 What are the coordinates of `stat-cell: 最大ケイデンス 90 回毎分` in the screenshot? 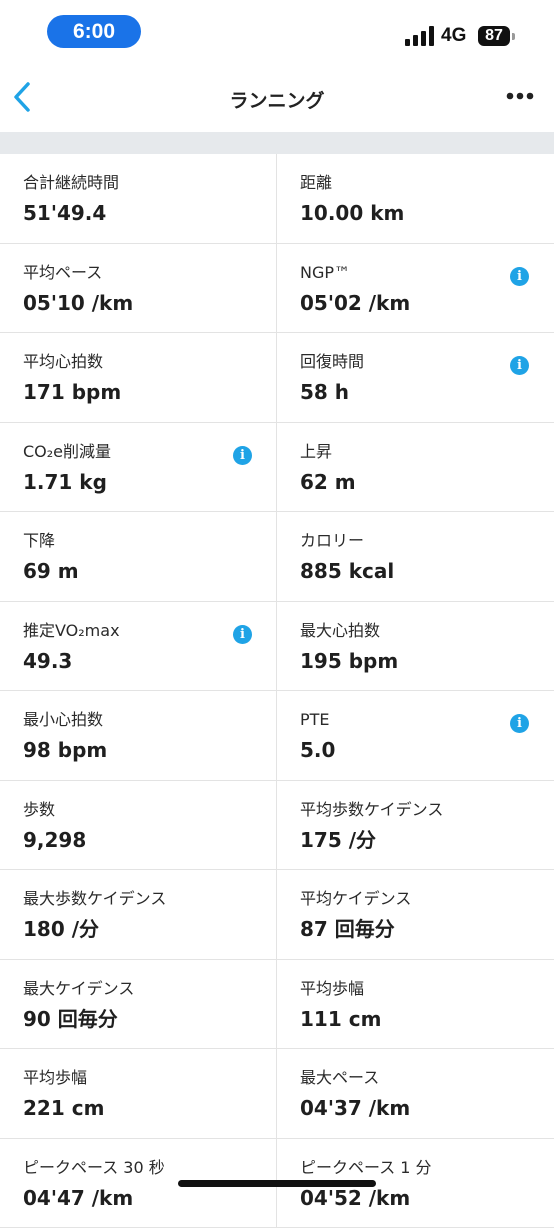 It's located at (138, 1005).